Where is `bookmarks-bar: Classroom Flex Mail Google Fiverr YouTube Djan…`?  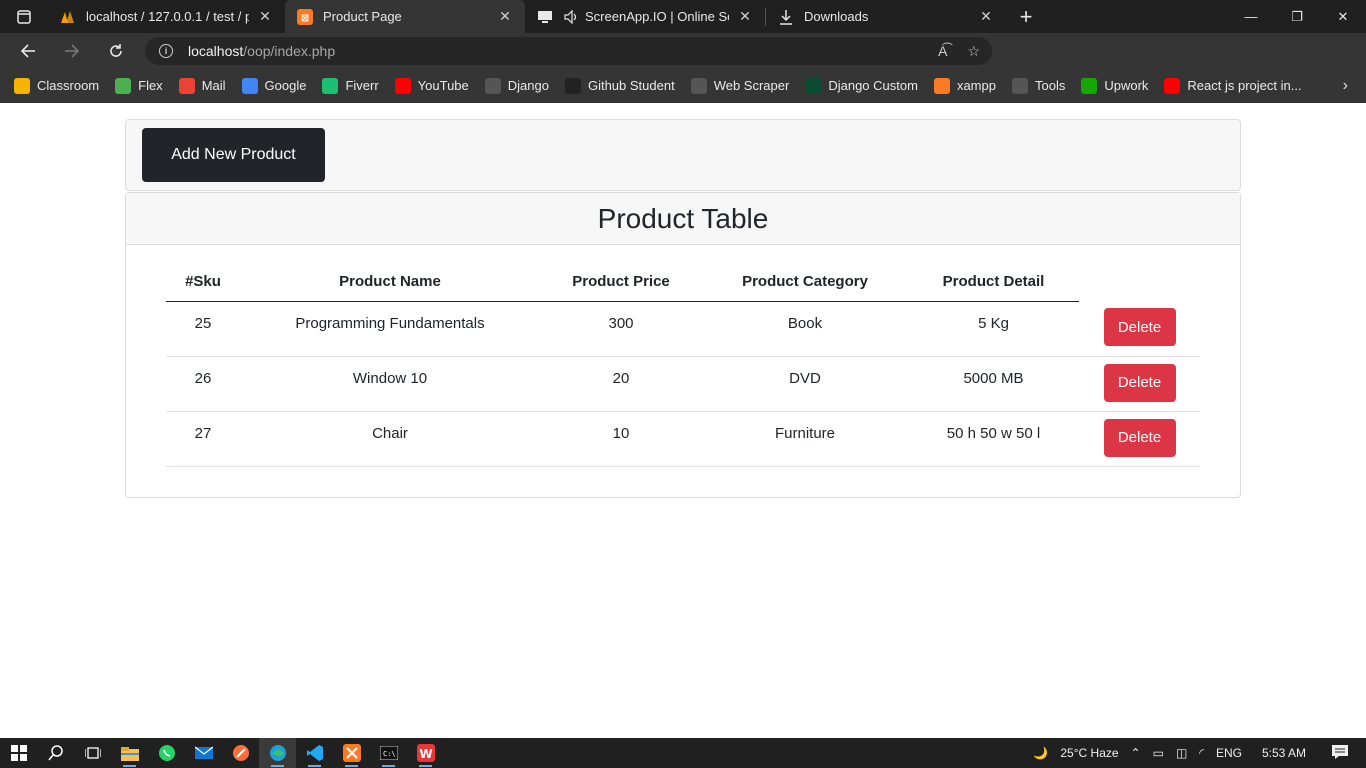 bookmarks-bar: Classroom Flex Mail Google Fiverr YouTube Djan… is located at coordinates (683, 86).